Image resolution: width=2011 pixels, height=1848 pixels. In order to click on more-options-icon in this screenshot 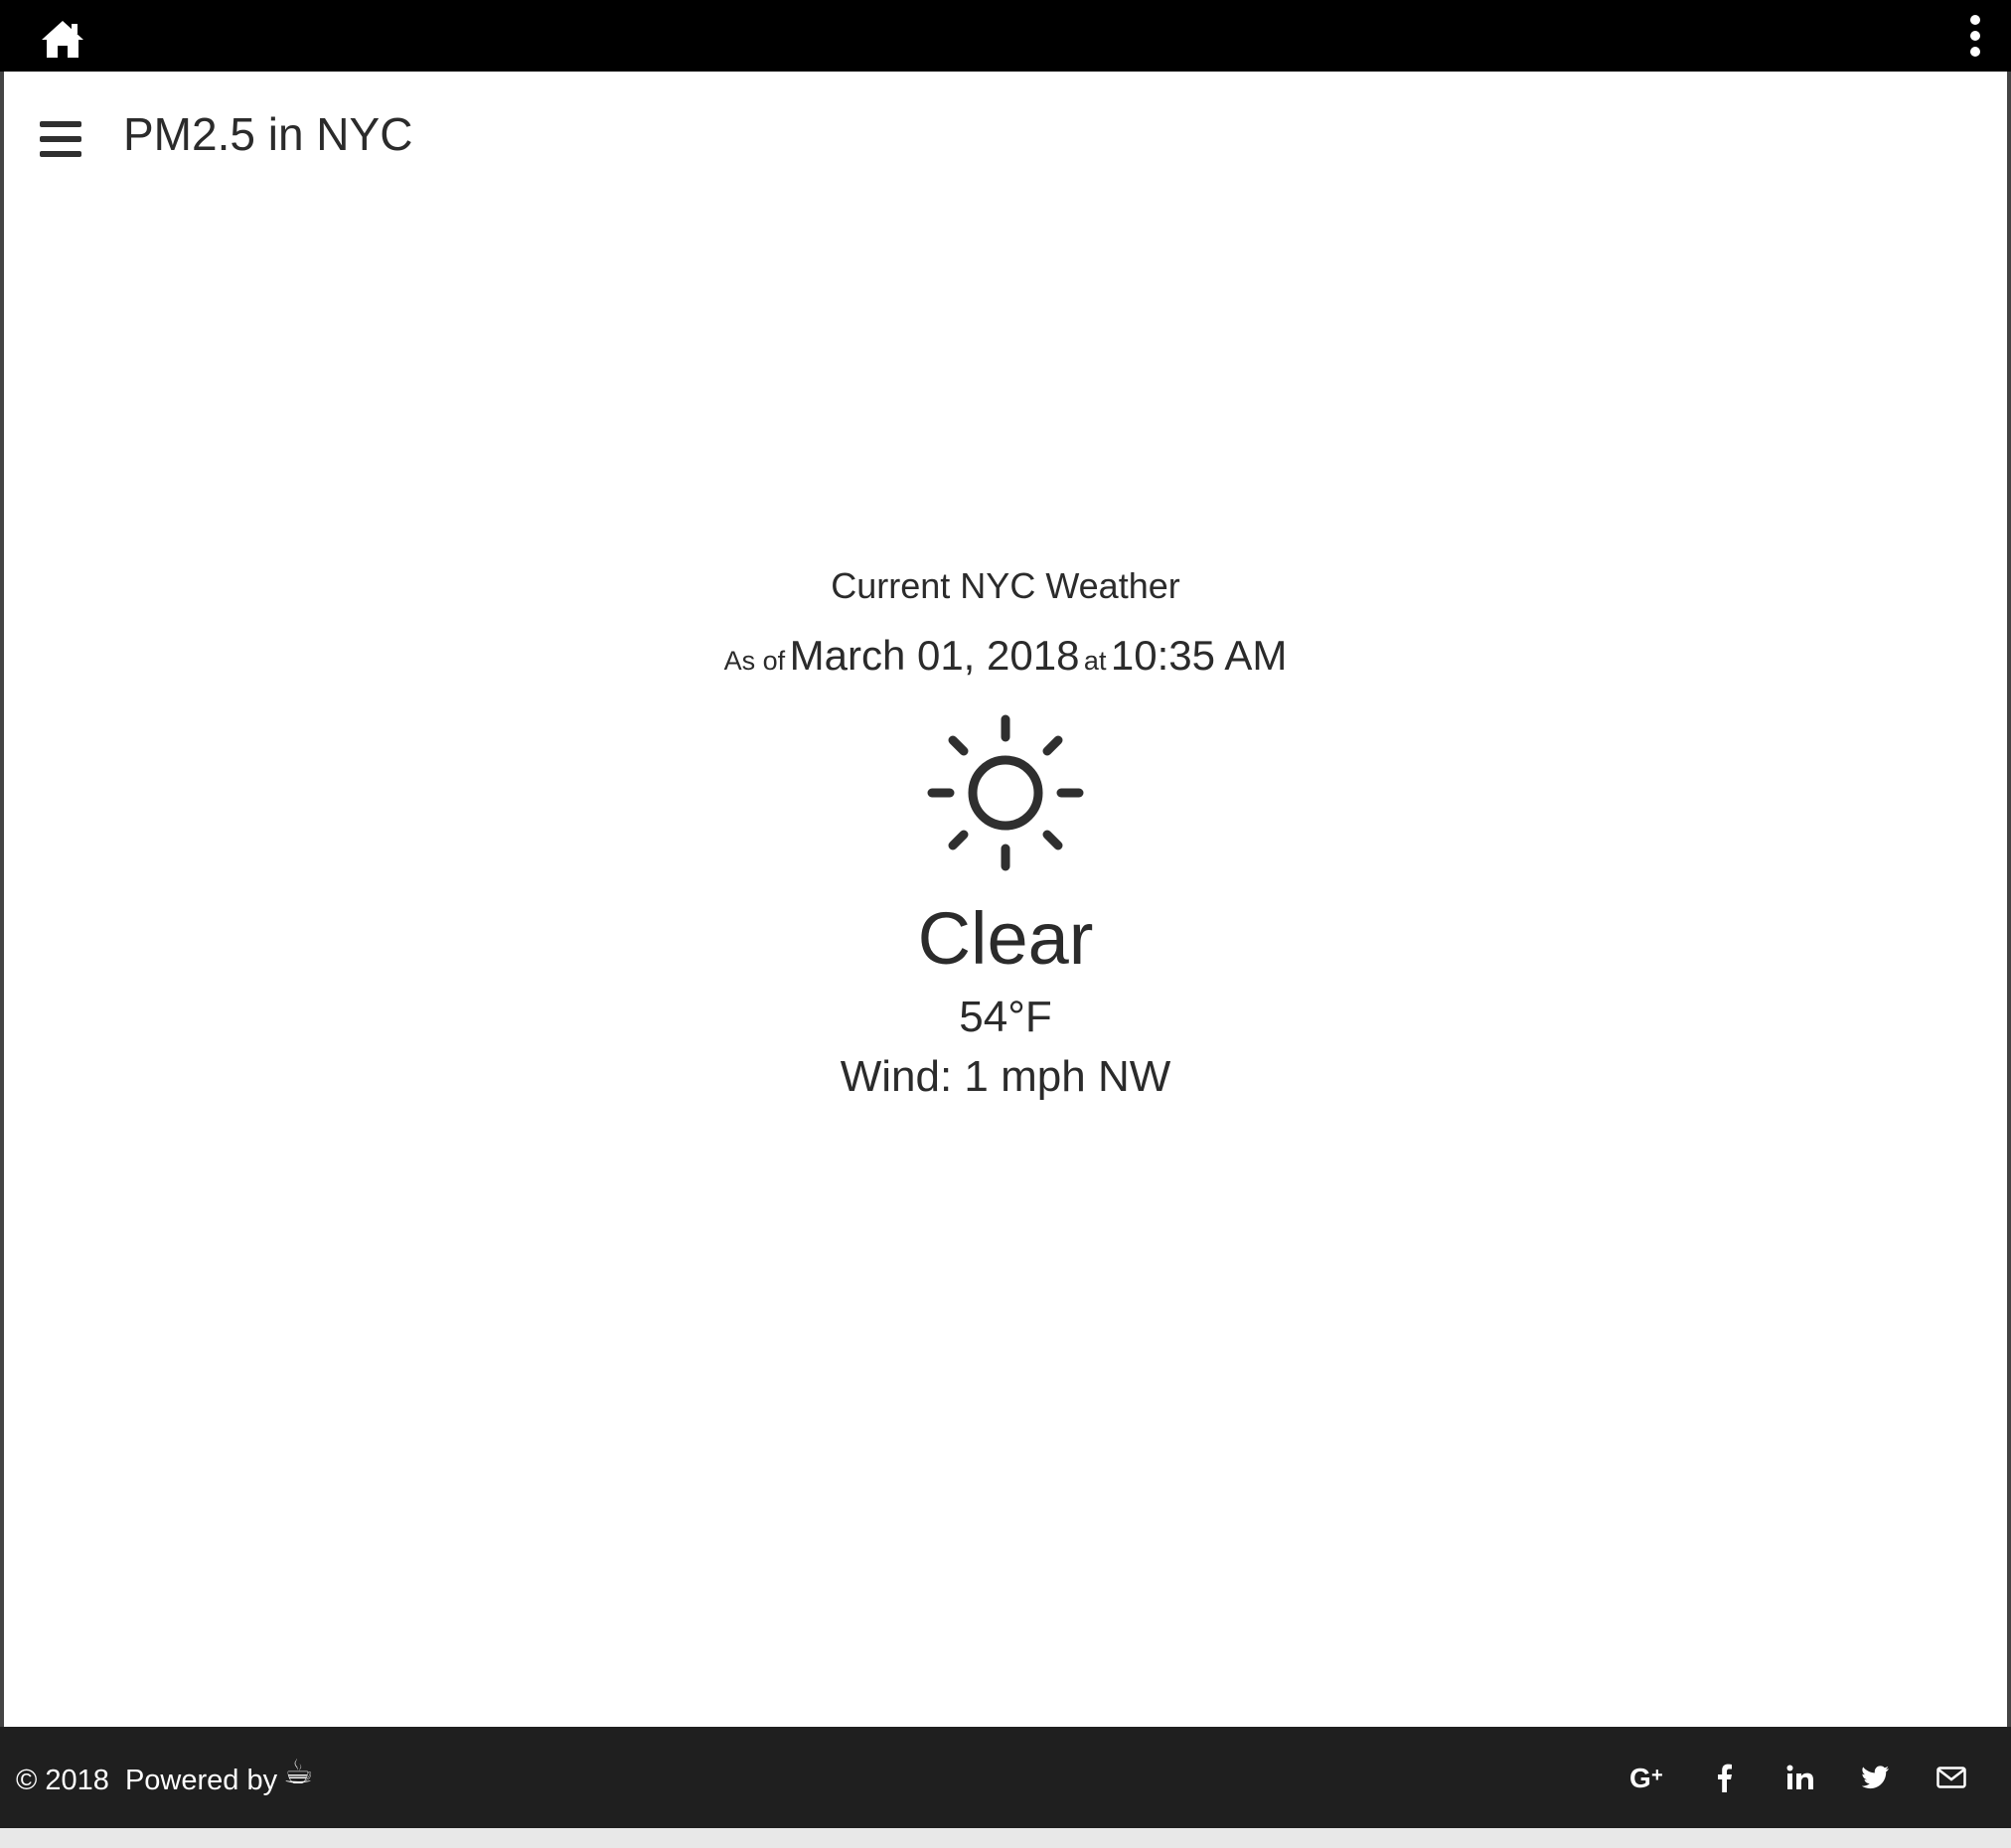, I will do `click(1975, 36)`.